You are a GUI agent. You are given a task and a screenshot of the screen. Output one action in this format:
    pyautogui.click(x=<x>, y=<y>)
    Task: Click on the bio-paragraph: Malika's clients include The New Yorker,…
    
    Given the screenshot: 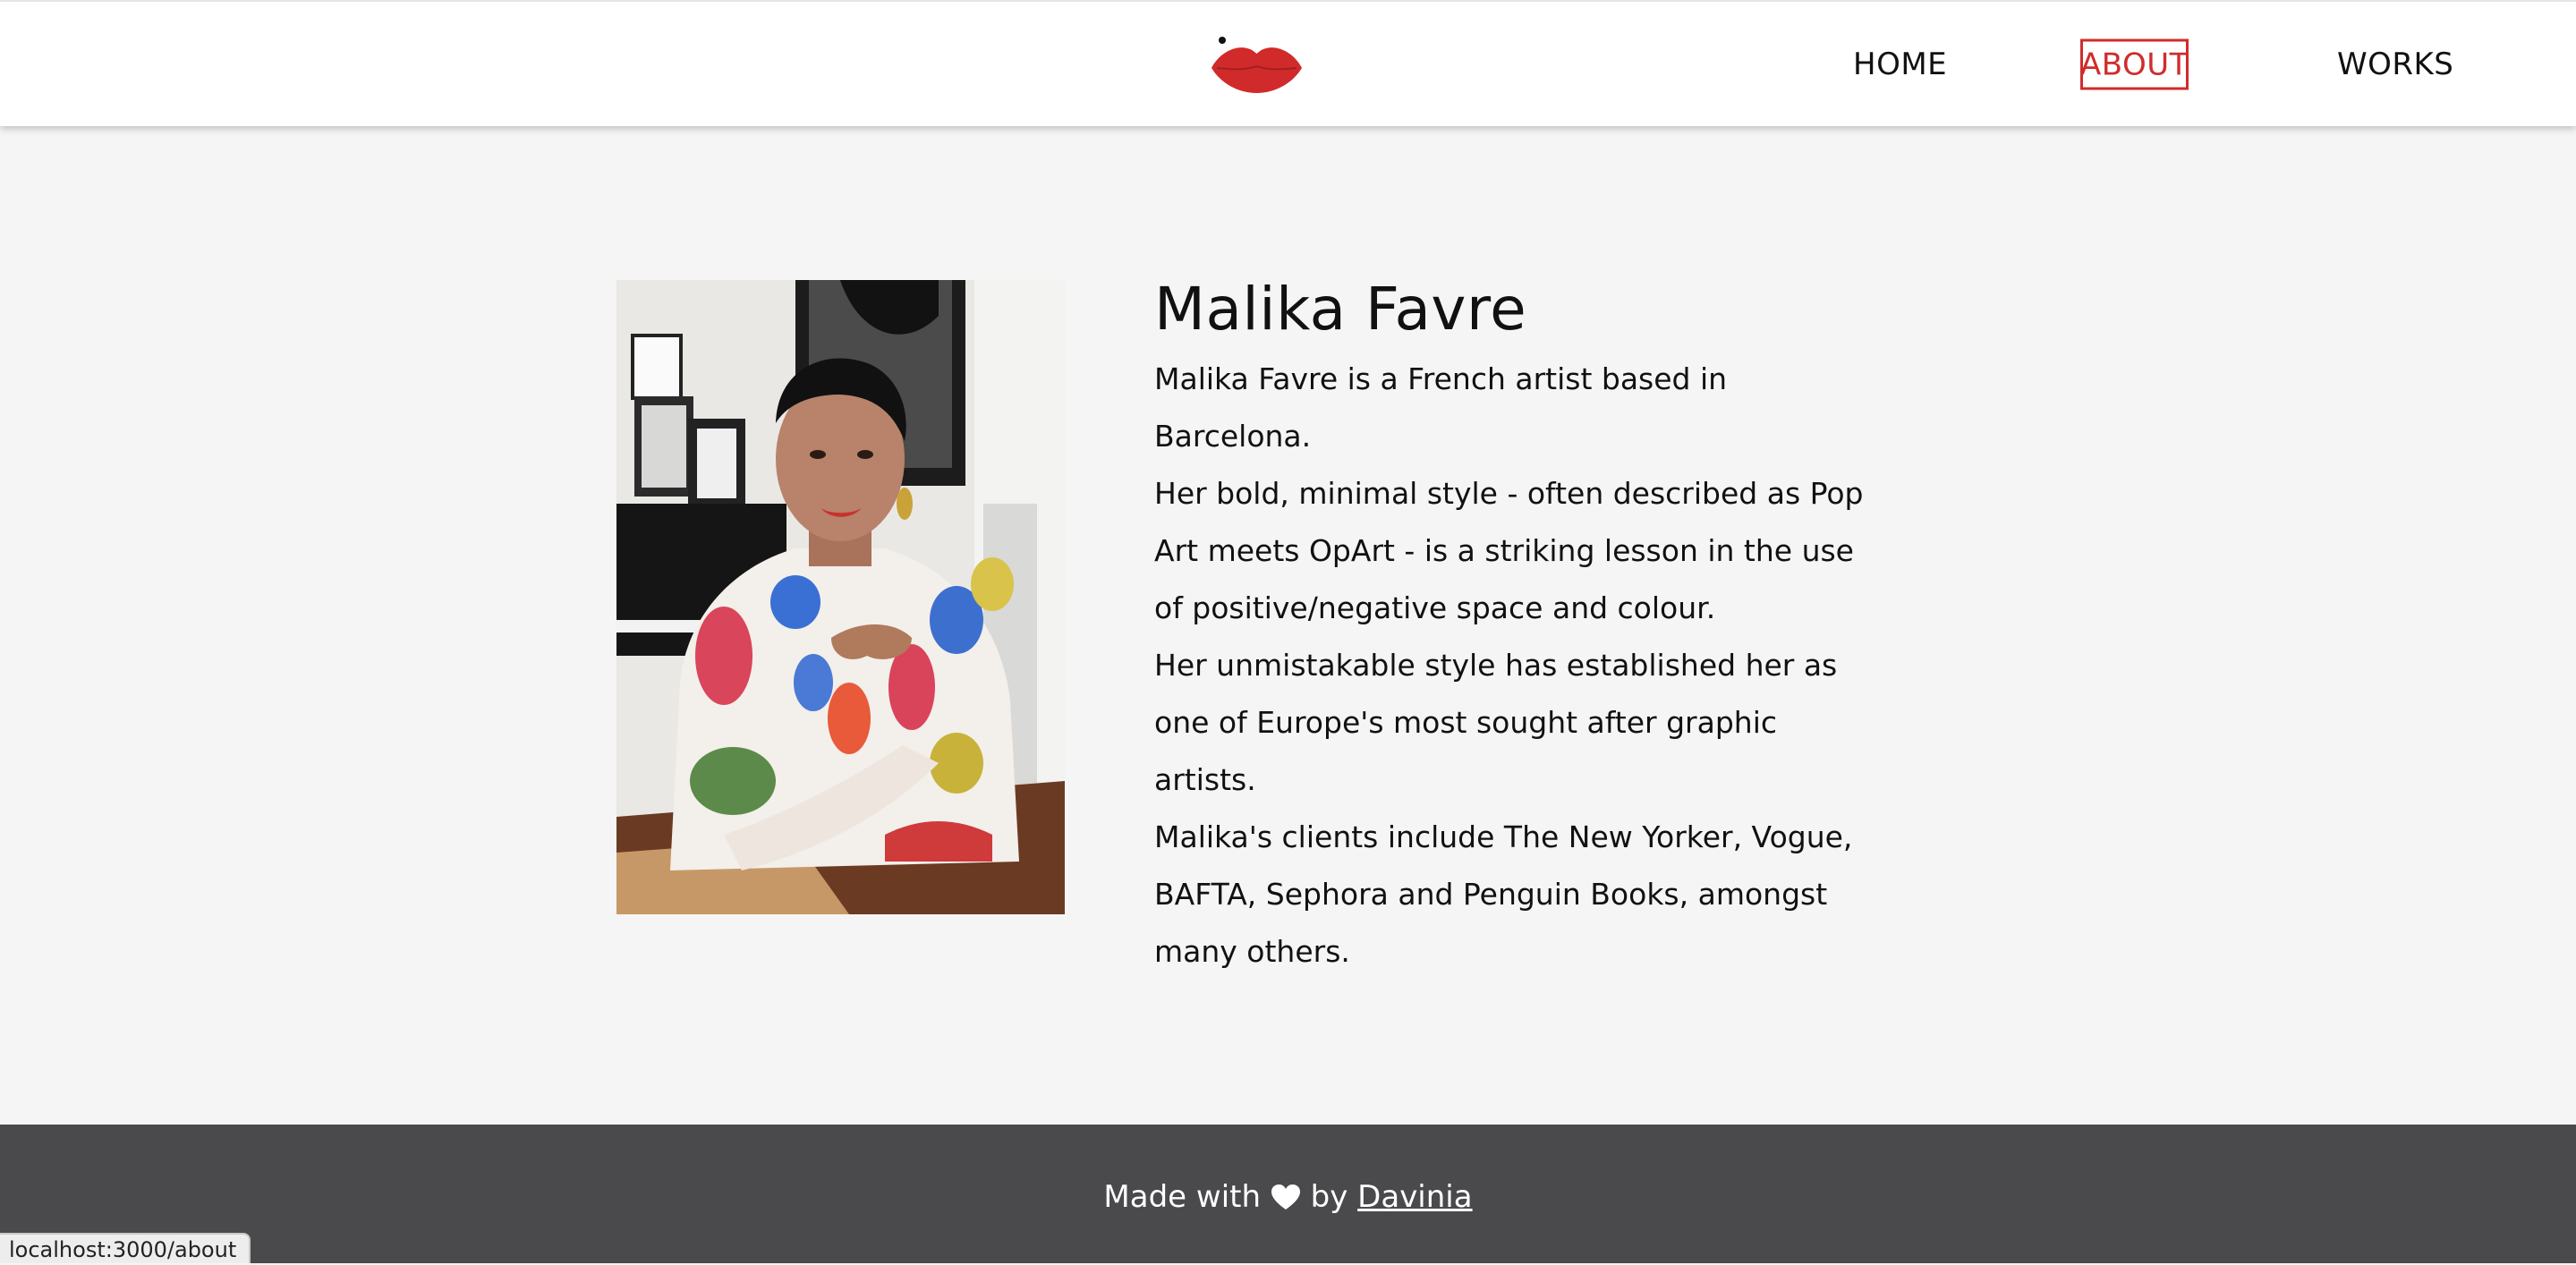 What is the action you would take?
    pyautogui.click(x=1503, y=894)
    